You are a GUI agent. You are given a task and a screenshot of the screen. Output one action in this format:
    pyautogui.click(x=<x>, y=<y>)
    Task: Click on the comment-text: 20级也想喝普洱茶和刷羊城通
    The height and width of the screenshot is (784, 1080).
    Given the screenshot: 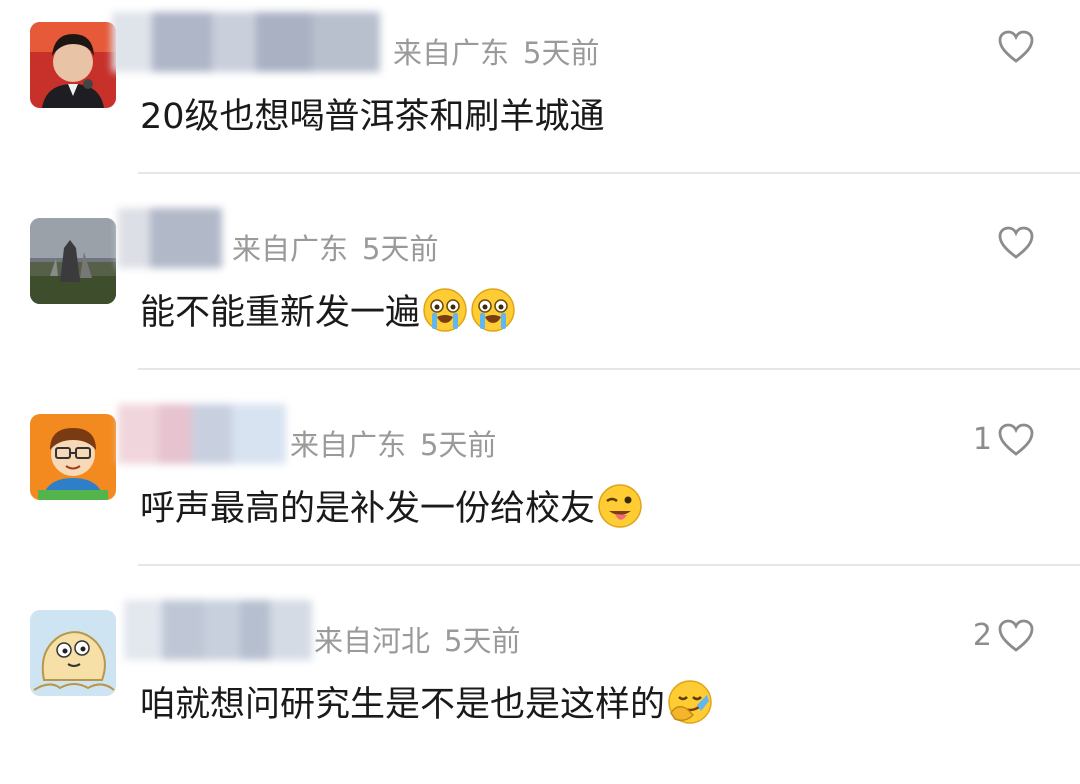 What is the action you would take?
    pyautogui.click(x=372, y=113)
    